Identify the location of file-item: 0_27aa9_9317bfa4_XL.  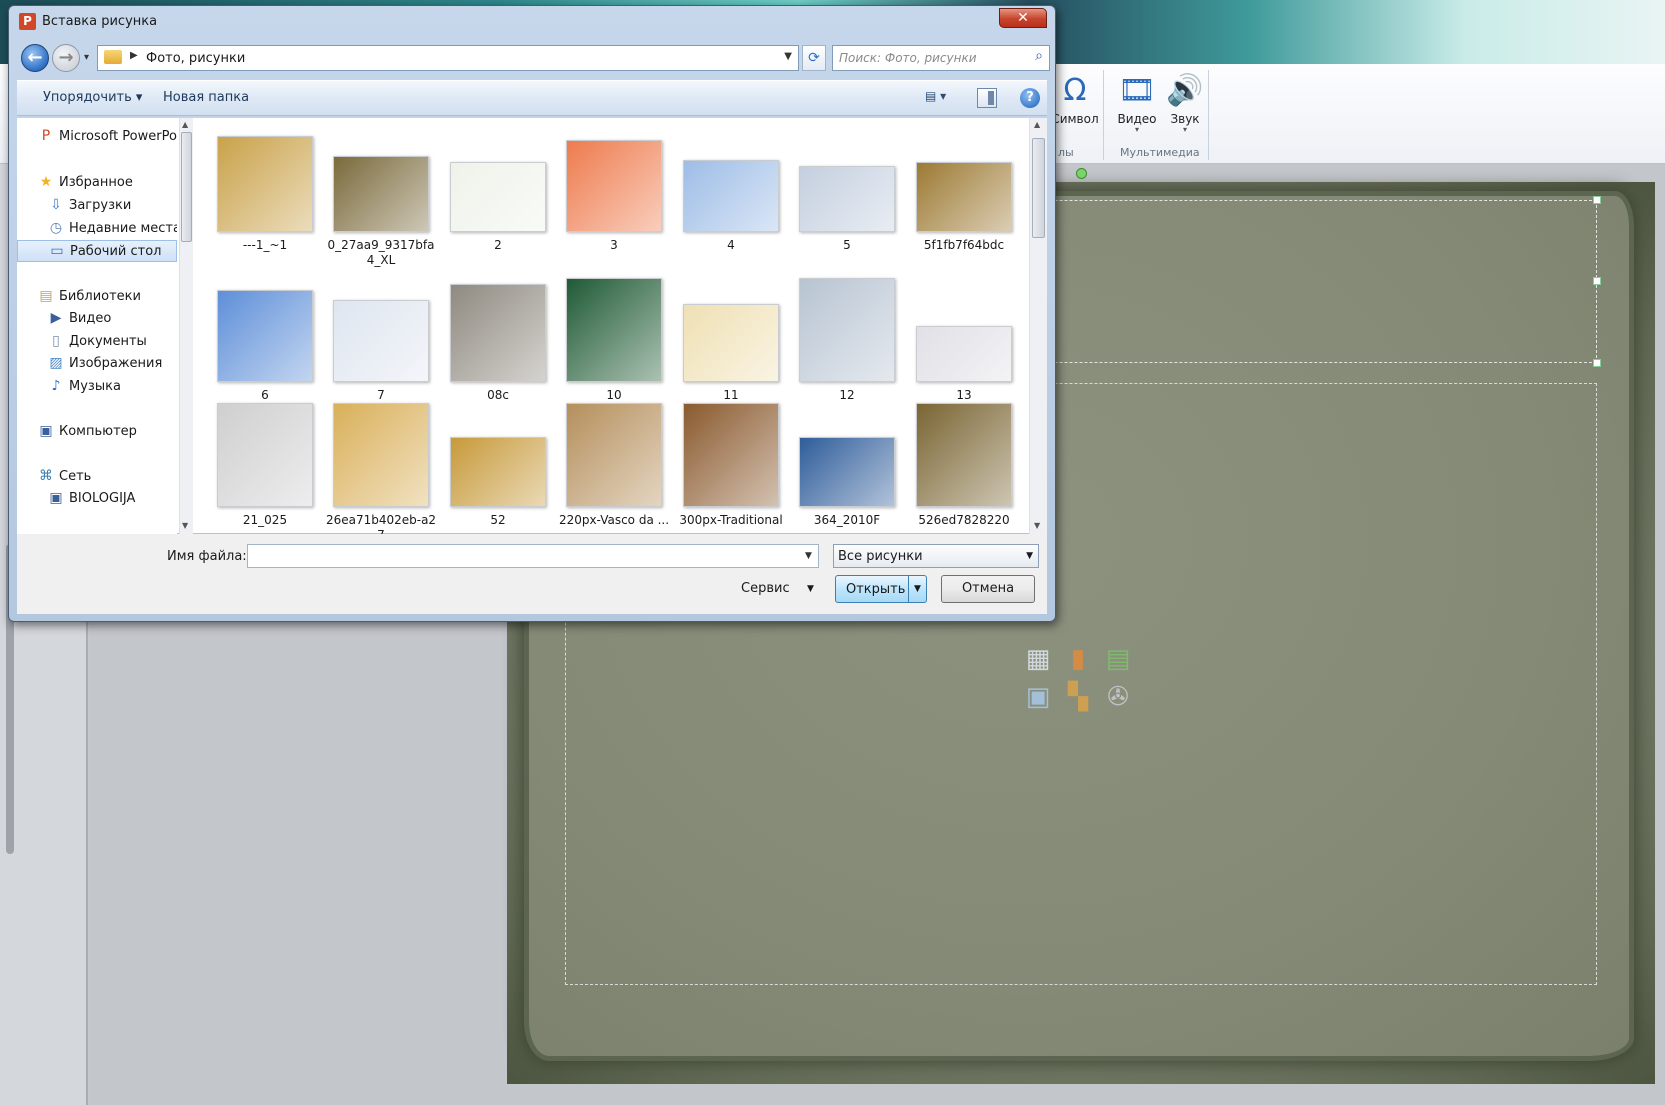
(381, 201).